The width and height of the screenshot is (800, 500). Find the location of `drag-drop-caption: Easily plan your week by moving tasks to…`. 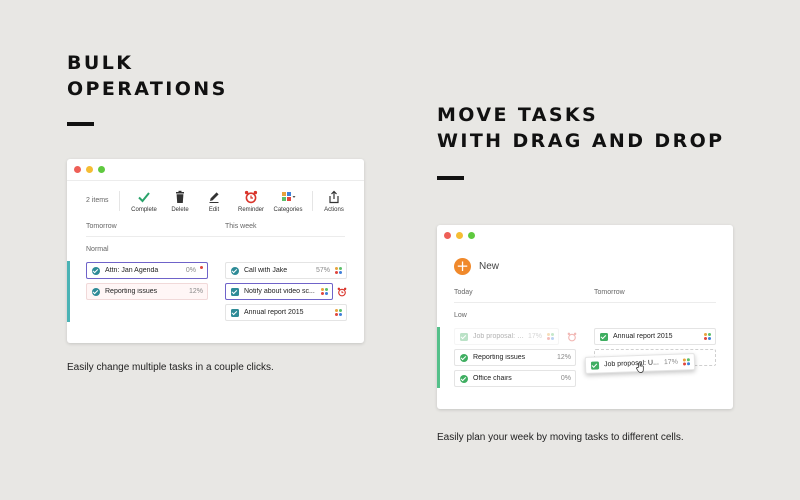

drag-drop-caption: Easily plan your week by moving tasks to… is located at coordinates (560, 437).